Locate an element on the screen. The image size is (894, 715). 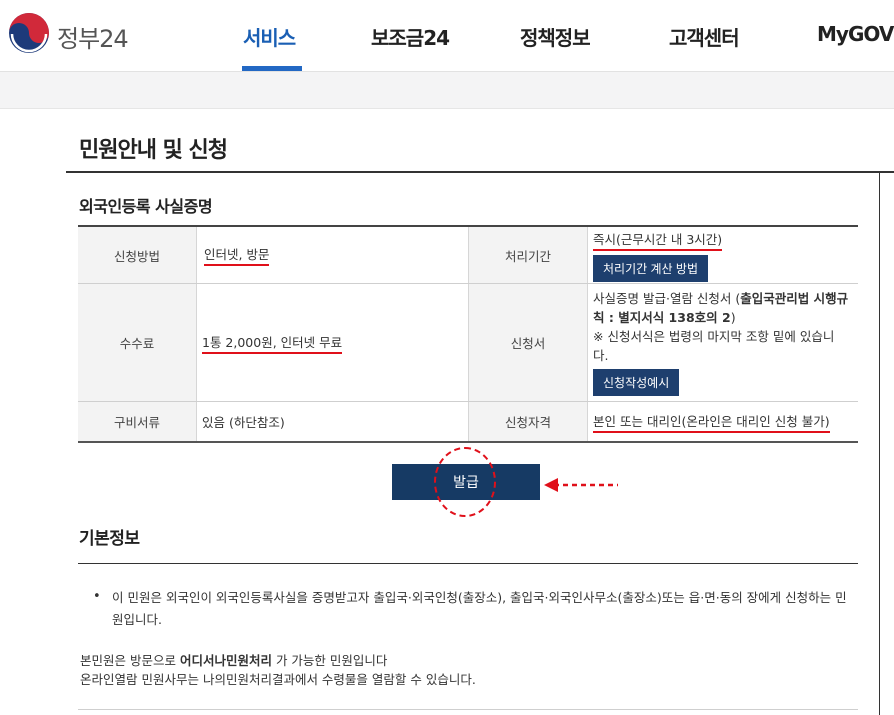
nav-services: 서비스 is located at coordinates (269, 36).